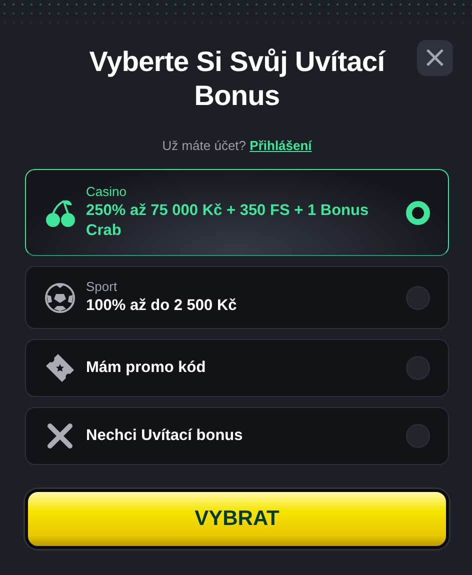 This screenshot has height=575, width=472. Describe the element at coordinates (237, 79) in the screenshot. I see `dialog-title: Vyberte Si Svůj Uvítací Bonus` at that location.